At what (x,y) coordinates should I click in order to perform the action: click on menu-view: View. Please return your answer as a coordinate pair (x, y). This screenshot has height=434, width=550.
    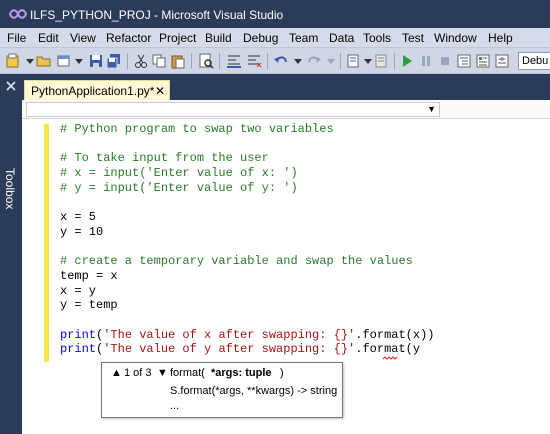
    Looking at the image, I should click on (83, 38).